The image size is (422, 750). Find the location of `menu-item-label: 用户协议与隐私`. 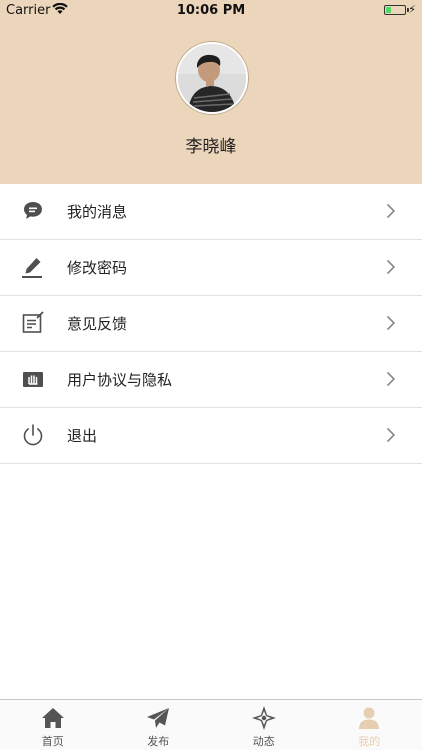

menu-item-label: 用户协议与隐私 is located at coordinates (120, 380).